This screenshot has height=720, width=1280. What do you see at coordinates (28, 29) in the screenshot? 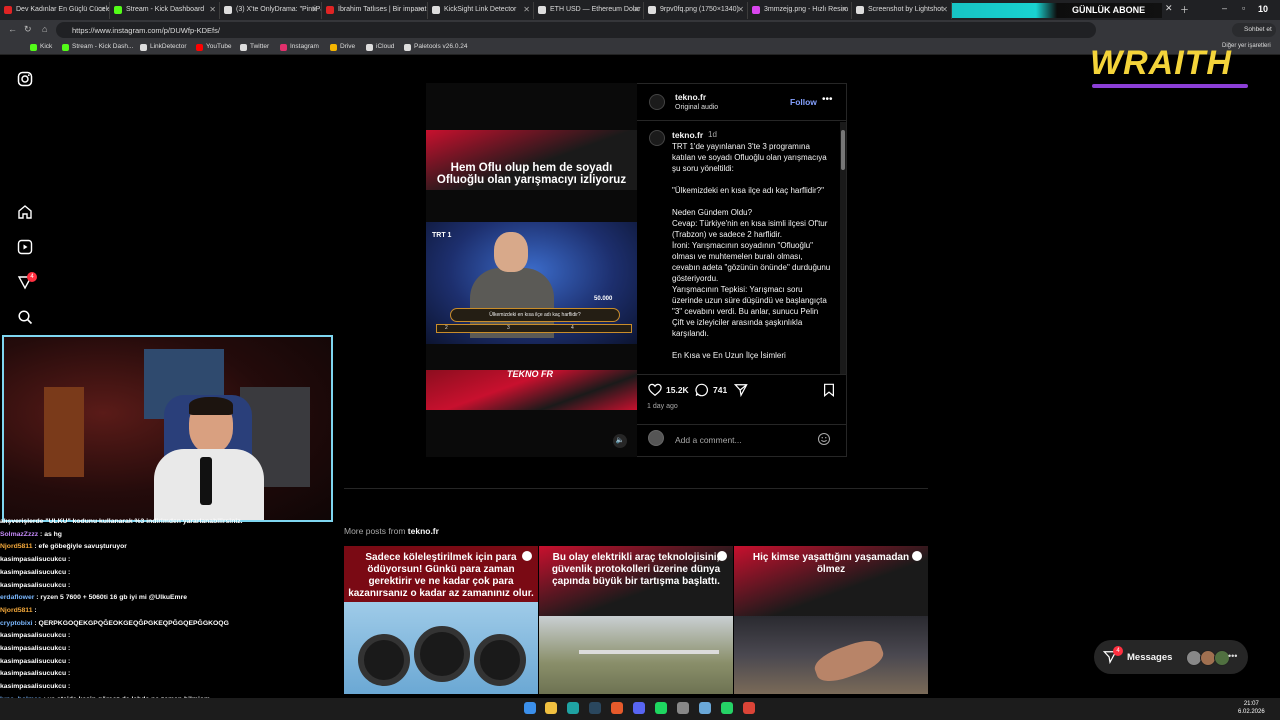
I see `reload-icon: ↻` at bounding box center [28, 29].